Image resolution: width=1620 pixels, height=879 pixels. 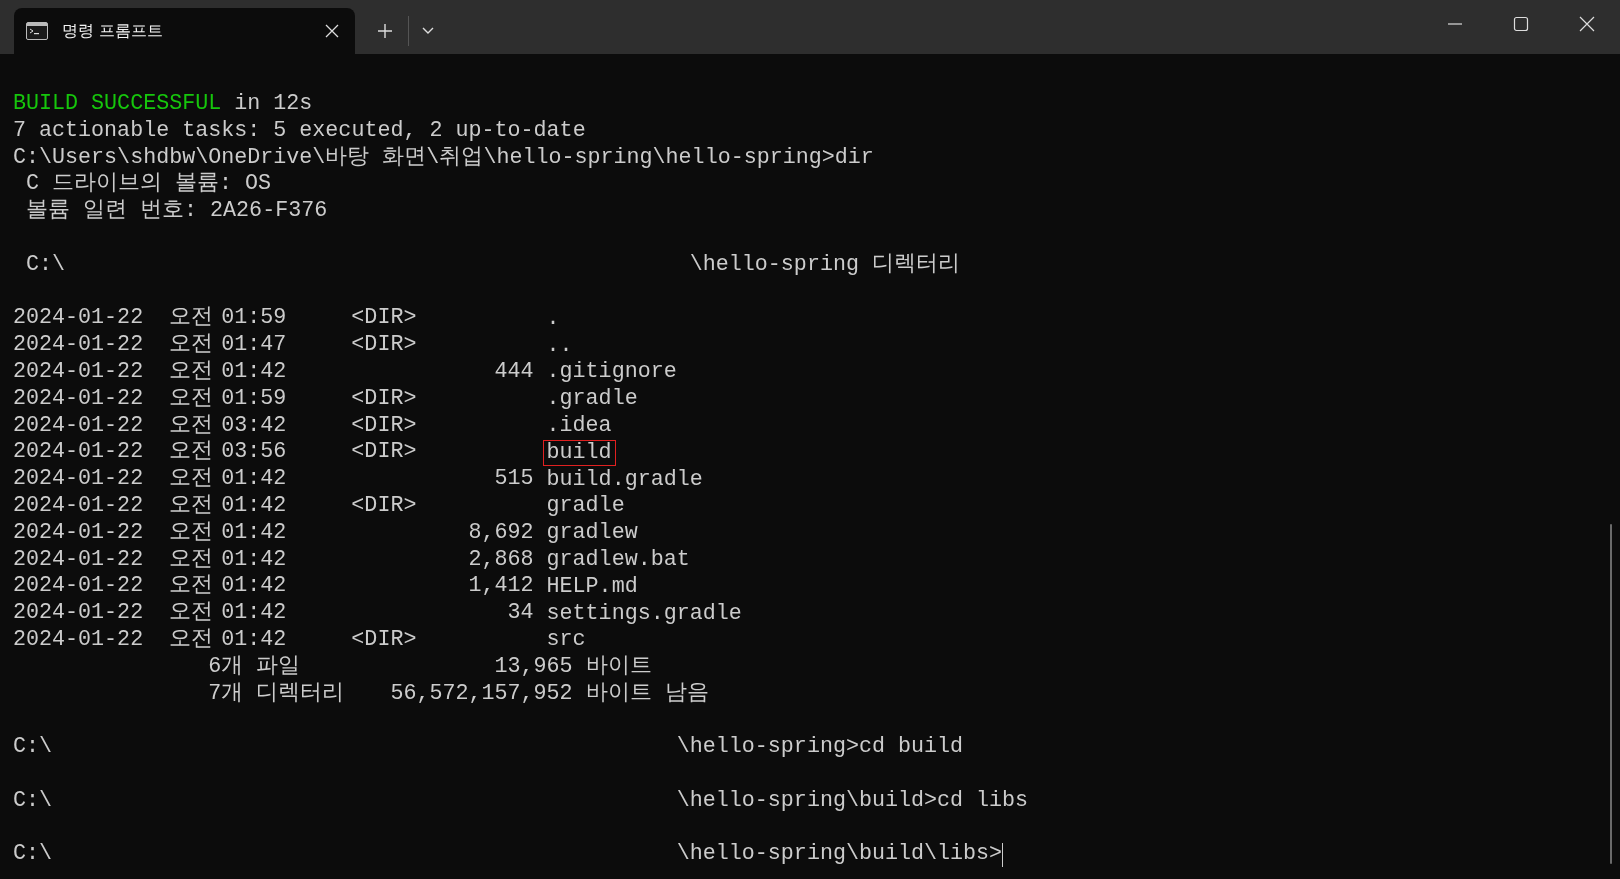 What do you see at coordinates (592, 533) in the screenshot?
I see `file-name: gradlew` at bounding box center [592, 533].